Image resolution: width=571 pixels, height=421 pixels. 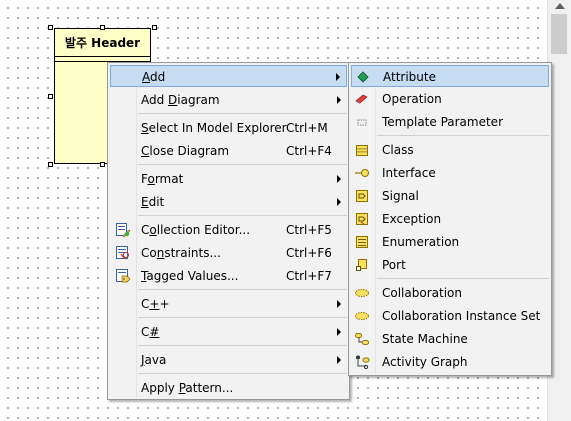 What do you see at coordinates (362, 339) in the screenshot?
I see `state-machine-icon` at bounding box center [362, 339].